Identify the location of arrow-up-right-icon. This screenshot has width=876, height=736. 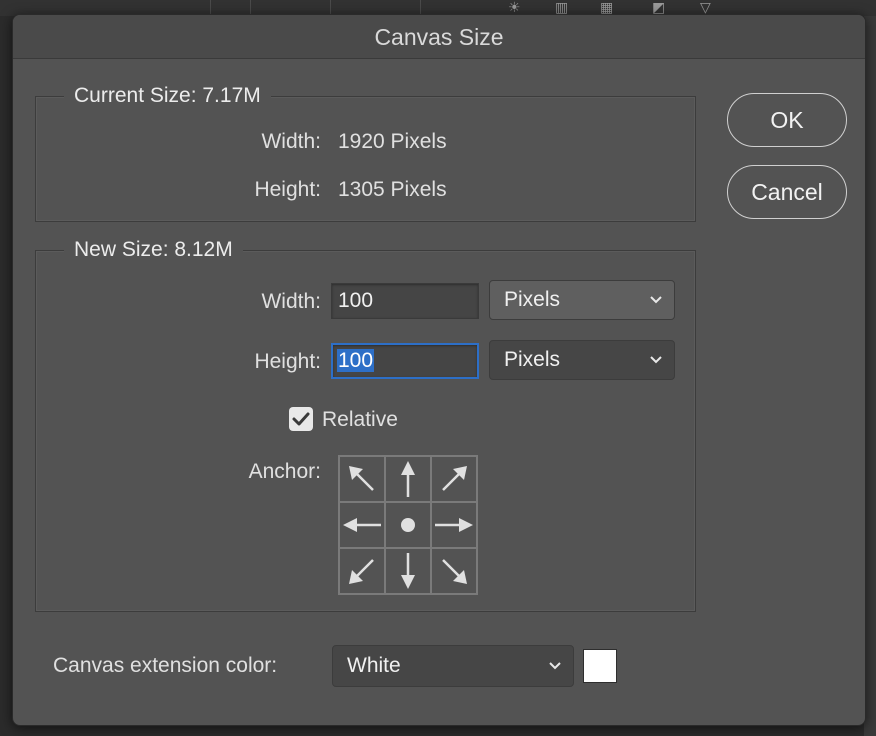
(454, 478).